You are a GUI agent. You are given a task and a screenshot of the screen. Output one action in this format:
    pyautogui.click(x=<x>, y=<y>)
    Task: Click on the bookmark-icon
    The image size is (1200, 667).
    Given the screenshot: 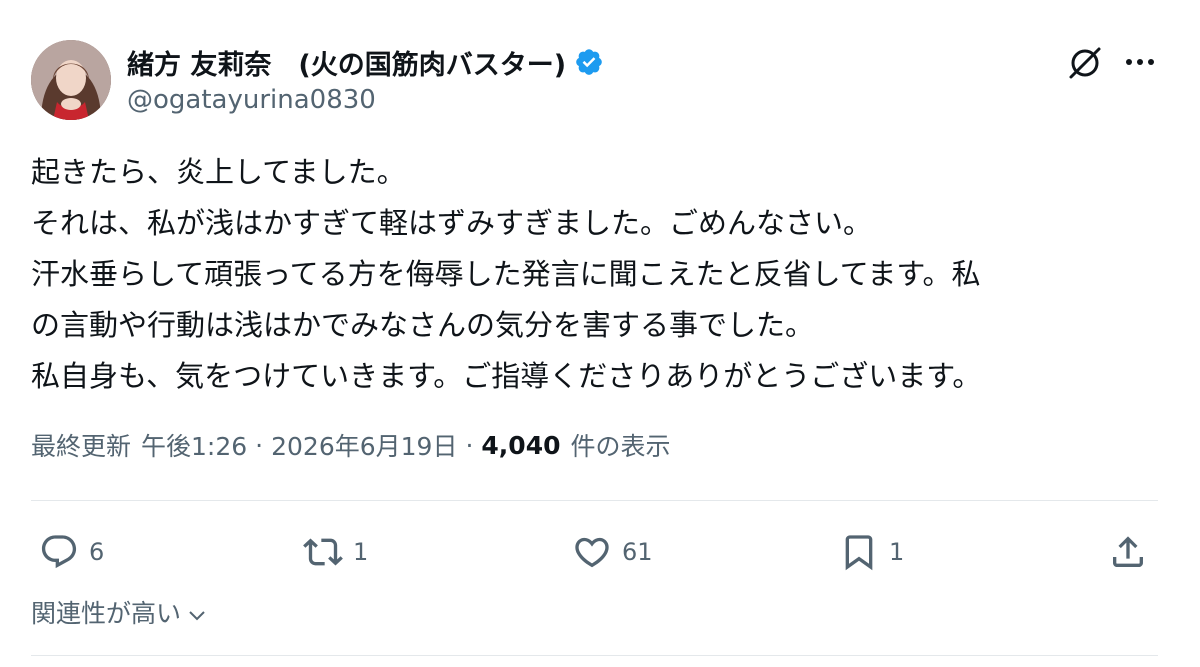 What is the action you would take?
    pyautogui.click(x=859, y=553)
    